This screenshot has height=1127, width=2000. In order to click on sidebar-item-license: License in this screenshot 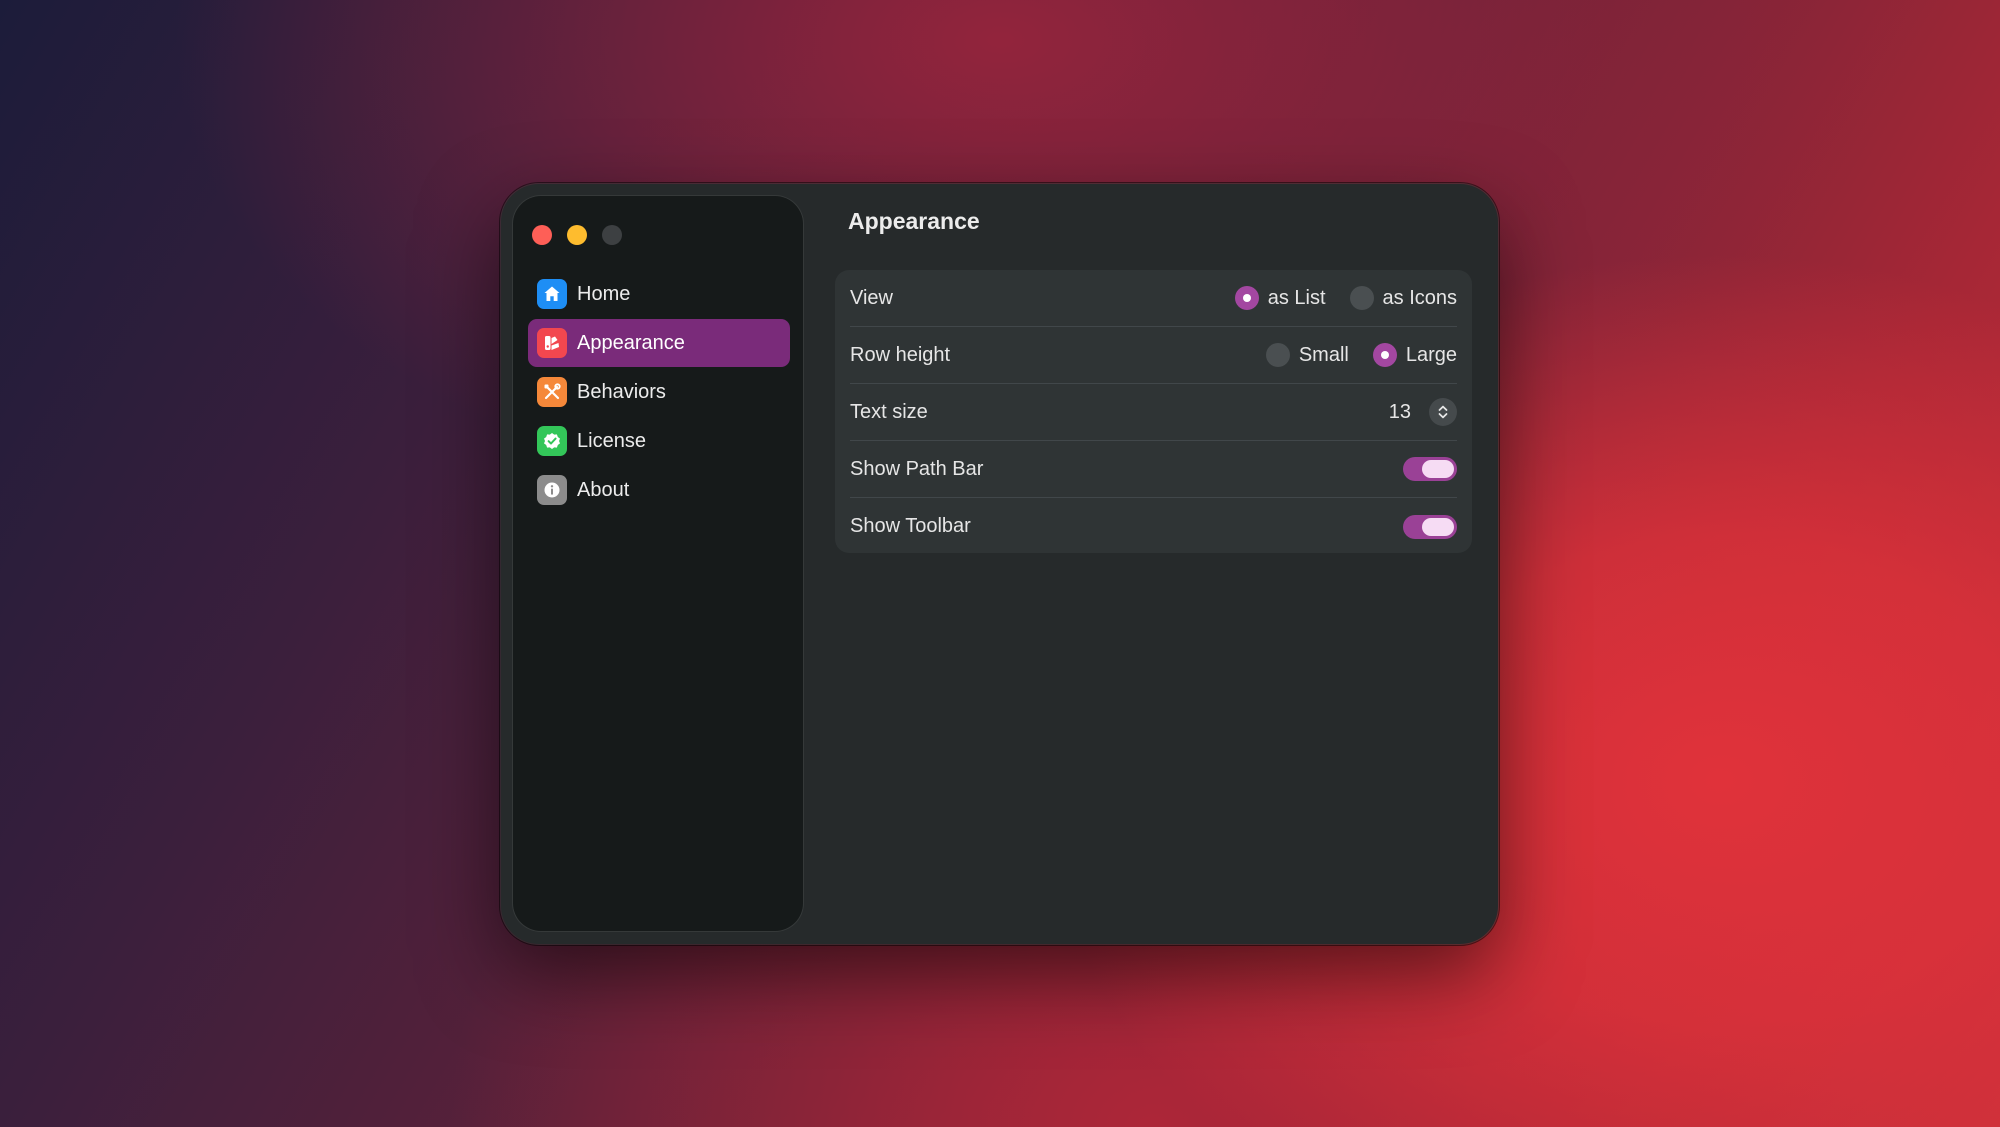, I will do `click(659, 441)`.